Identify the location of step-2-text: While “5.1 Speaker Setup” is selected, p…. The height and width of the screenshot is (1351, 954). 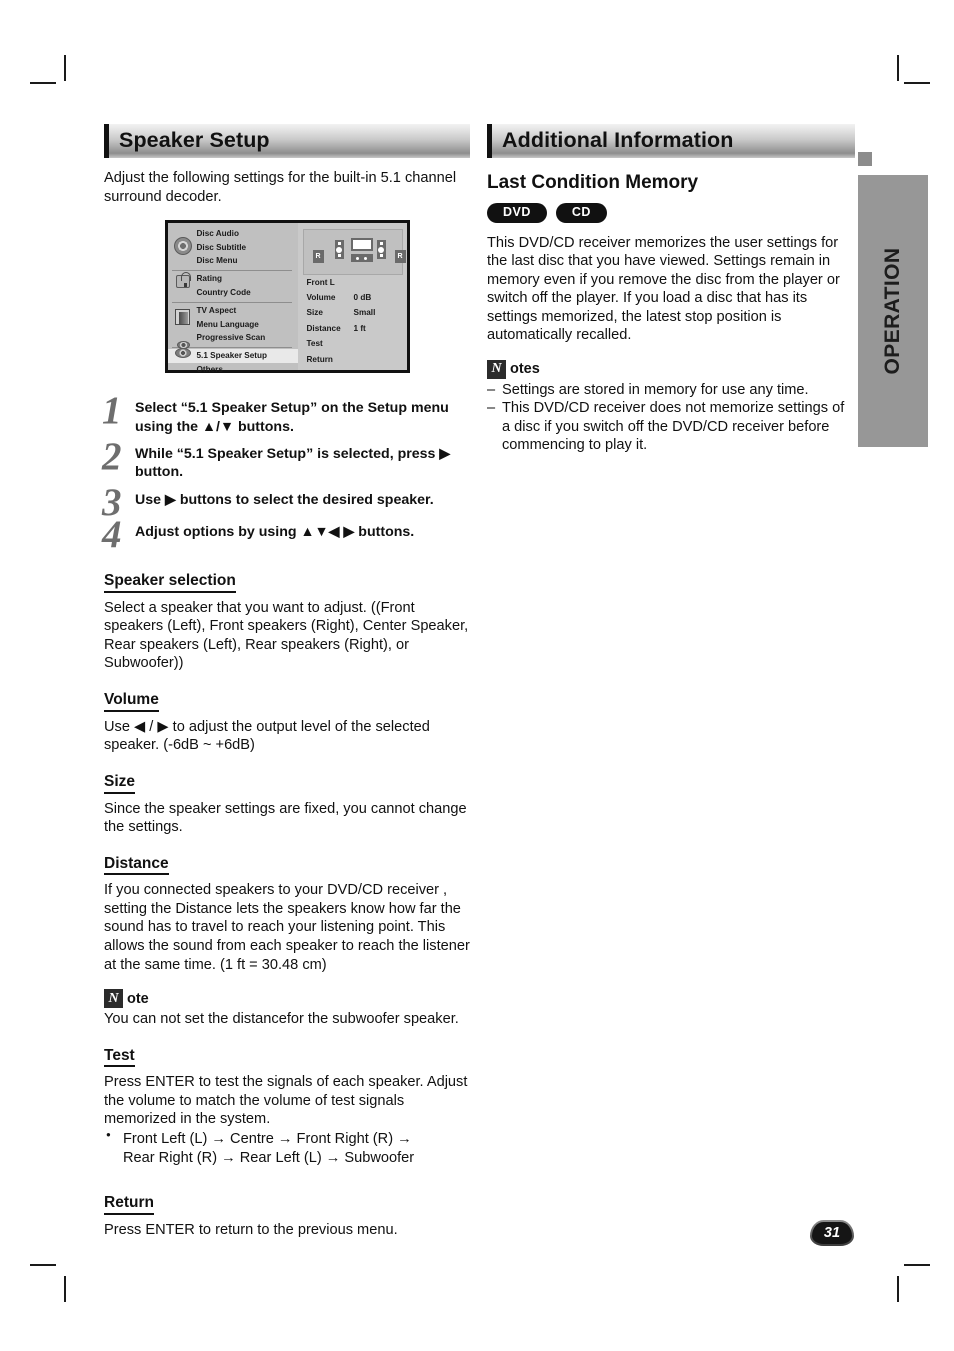
(293, 463).